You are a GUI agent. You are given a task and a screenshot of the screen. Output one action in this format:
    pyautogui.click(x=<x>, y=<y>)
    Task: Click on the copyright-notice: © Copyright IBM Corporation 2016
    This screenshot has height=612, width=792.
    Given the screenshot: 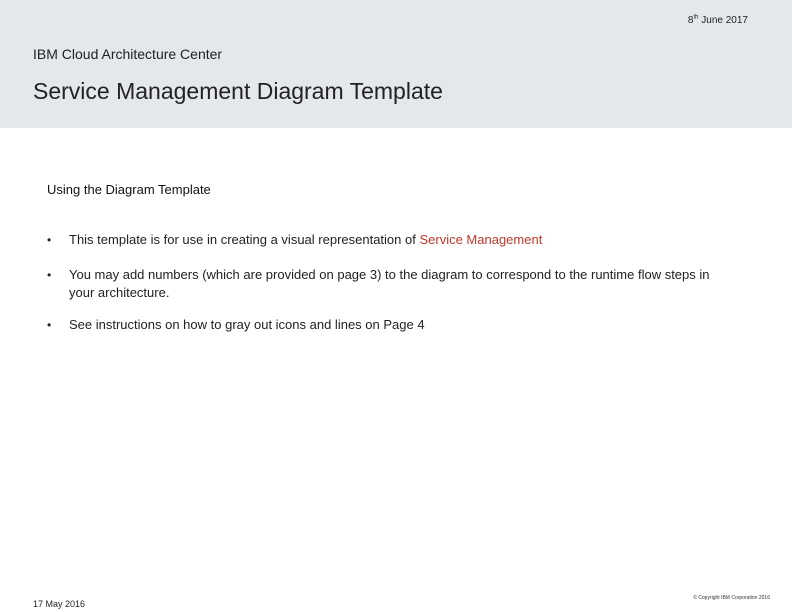 What is the action you would take?
    pyautogui.click(x=731, y=598)
    